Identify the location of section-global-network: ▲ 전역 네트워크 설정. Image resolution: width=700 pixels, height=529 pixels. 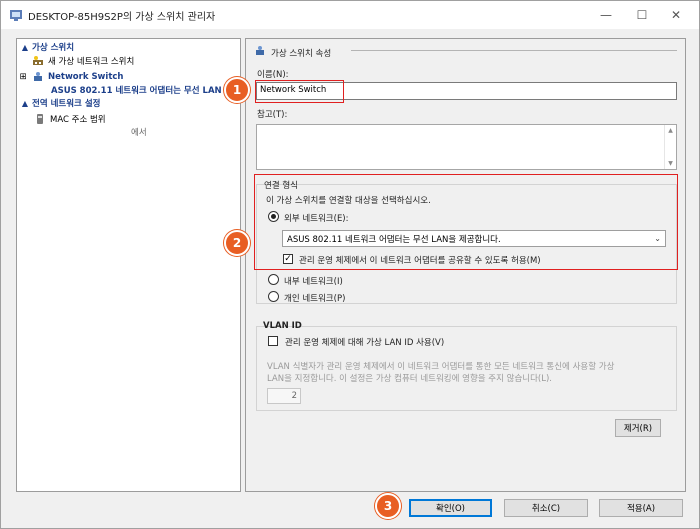
(128, 103).